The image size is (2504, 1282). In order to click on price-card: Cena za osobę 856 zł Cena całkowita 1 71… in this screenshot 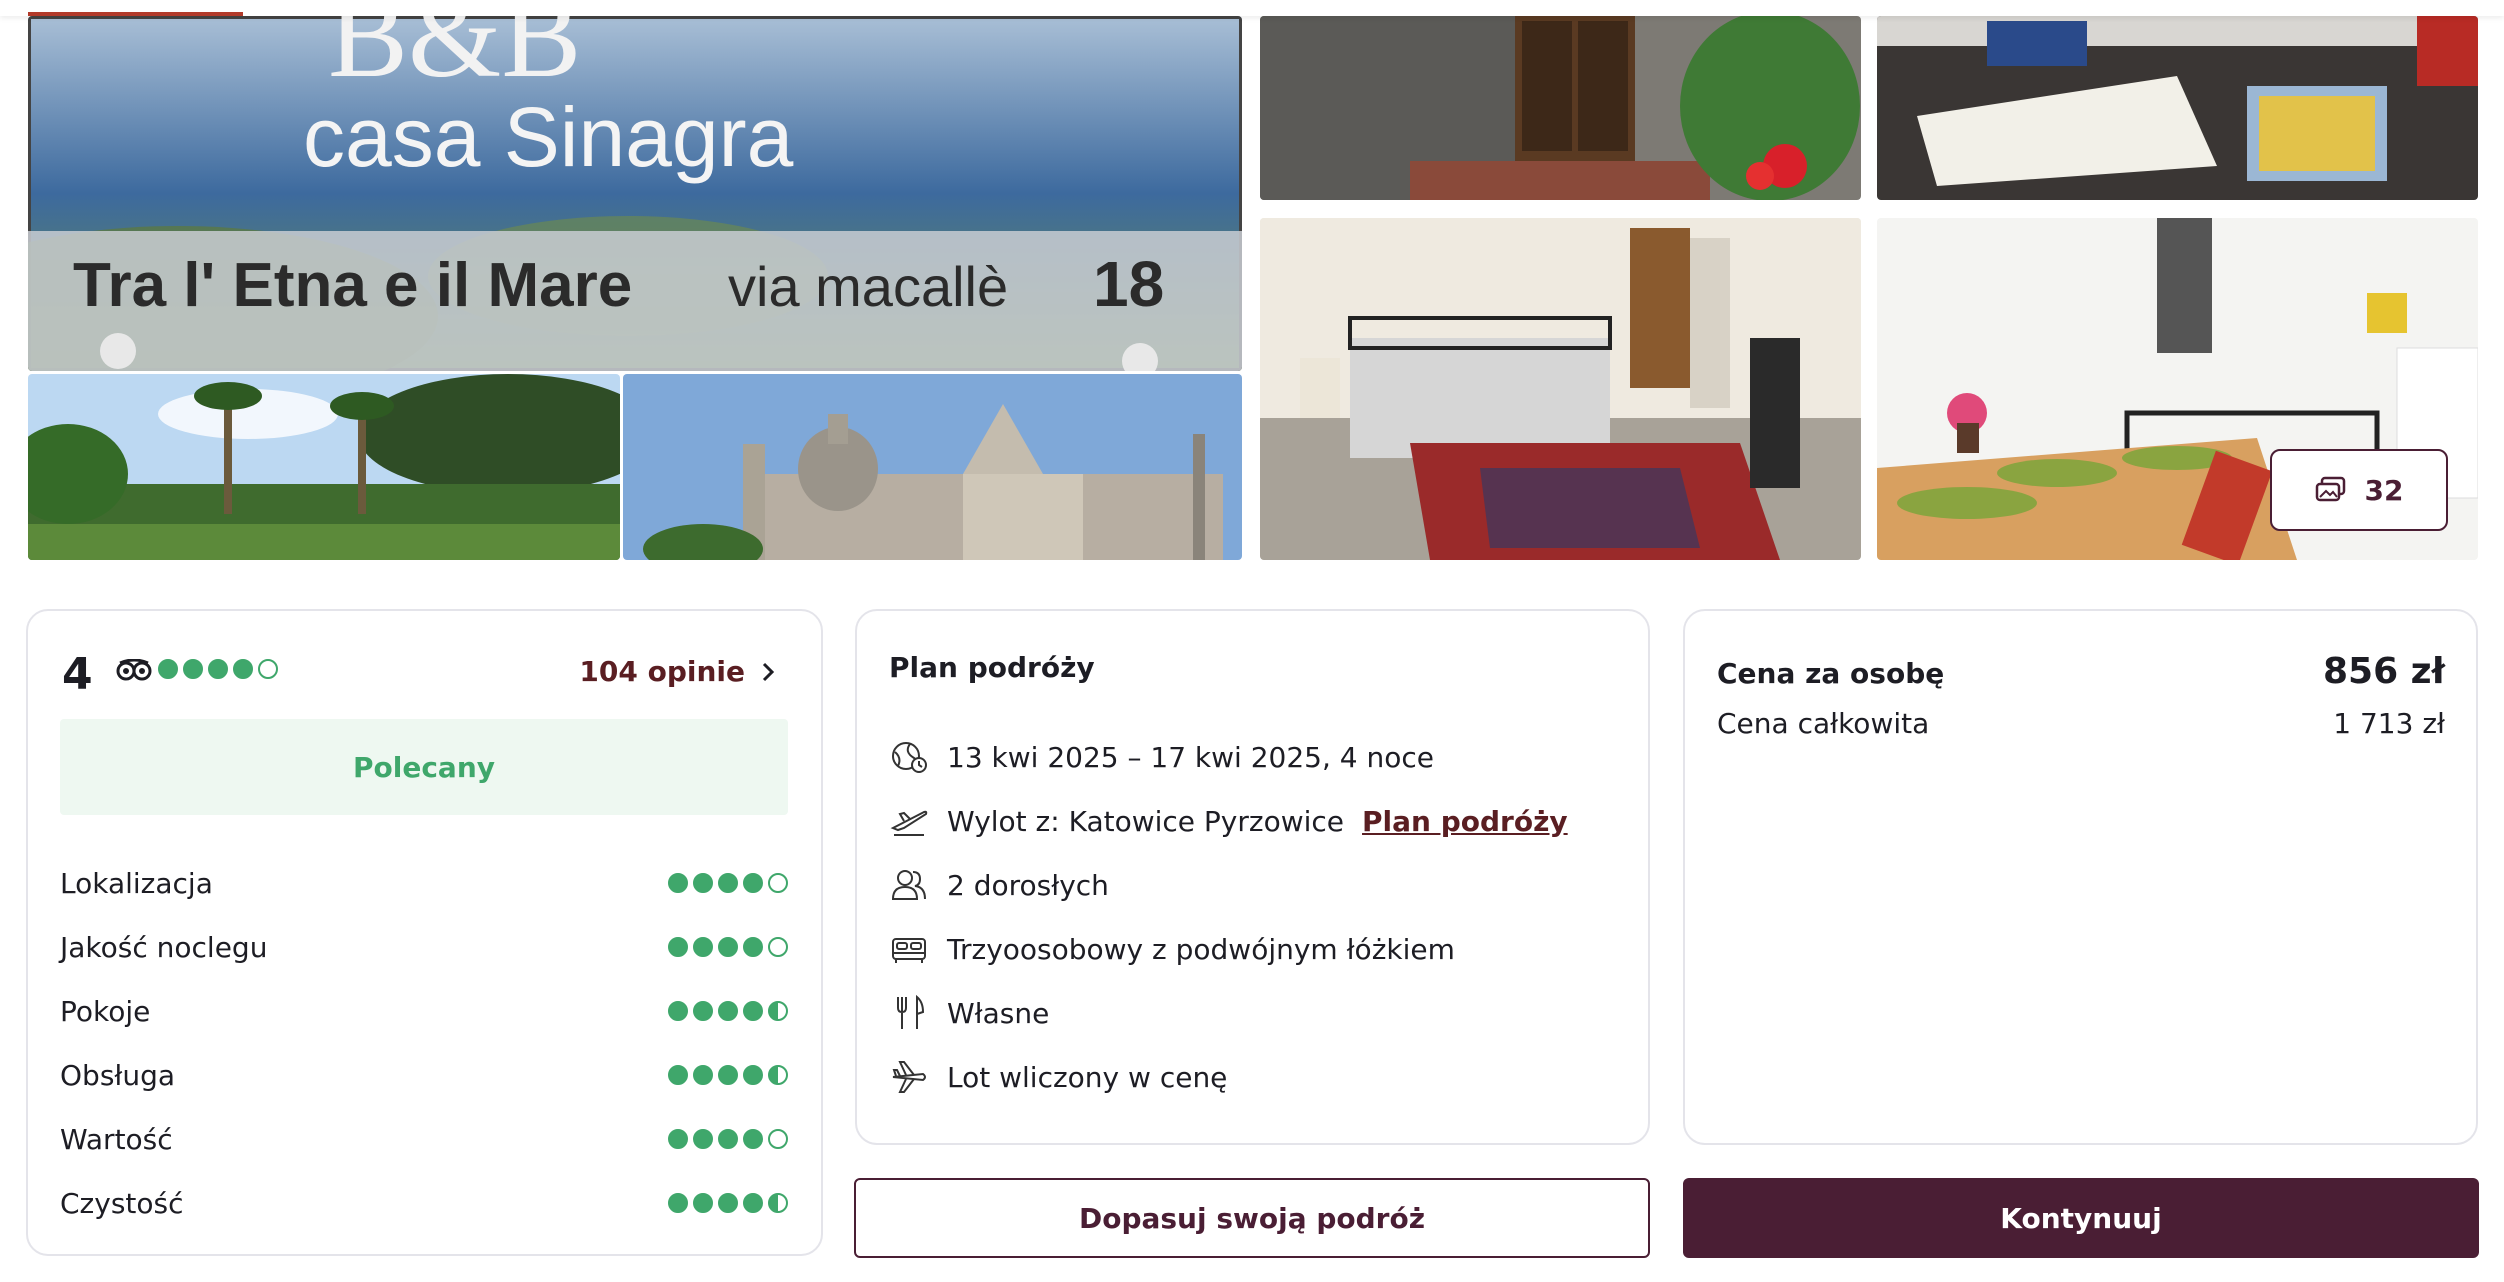, I will do `click(2080, 877)`.